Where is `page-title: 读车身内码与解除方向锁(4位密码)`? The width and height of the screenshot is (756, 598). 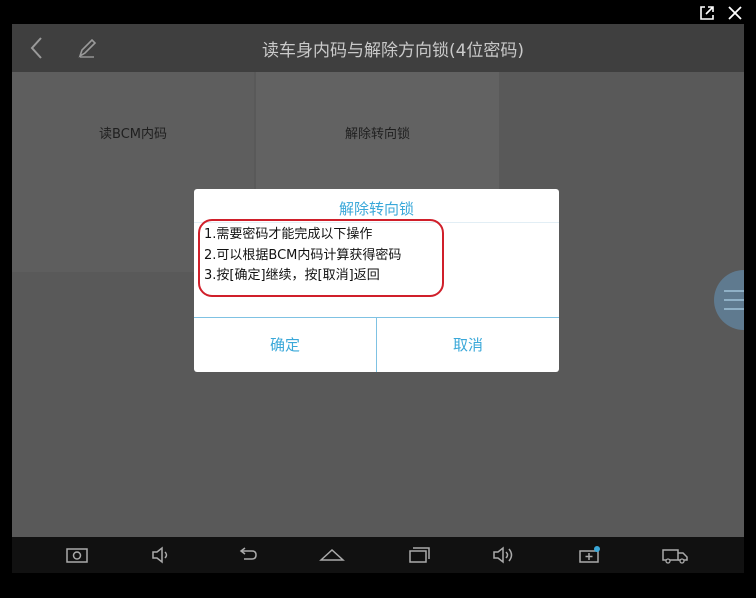 page-title: 读车身内码与解除方向锁(4位密码) is located at coordinates (393, 51).